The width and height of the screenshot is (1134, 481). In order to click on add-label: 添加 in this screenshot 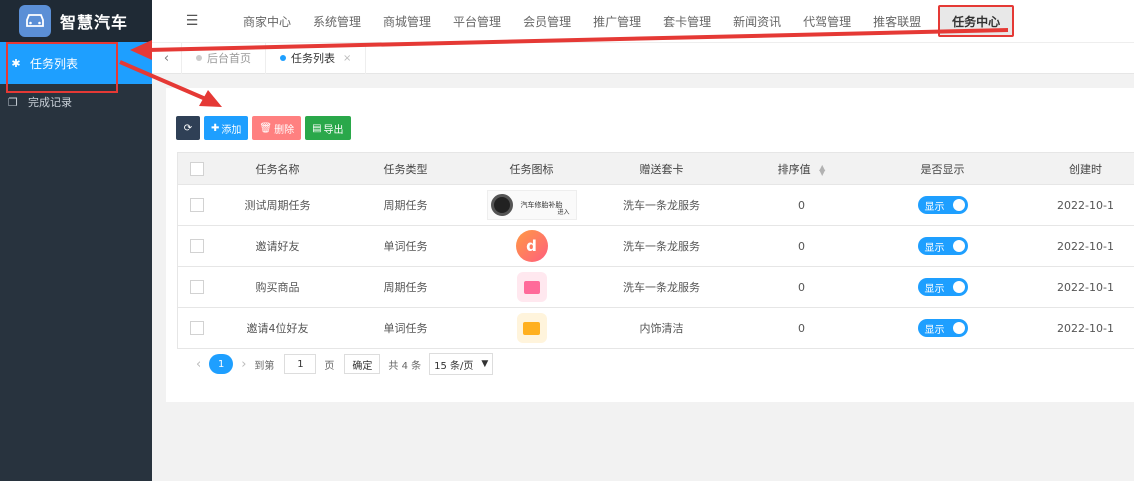, I will do `click(231, 130)`.